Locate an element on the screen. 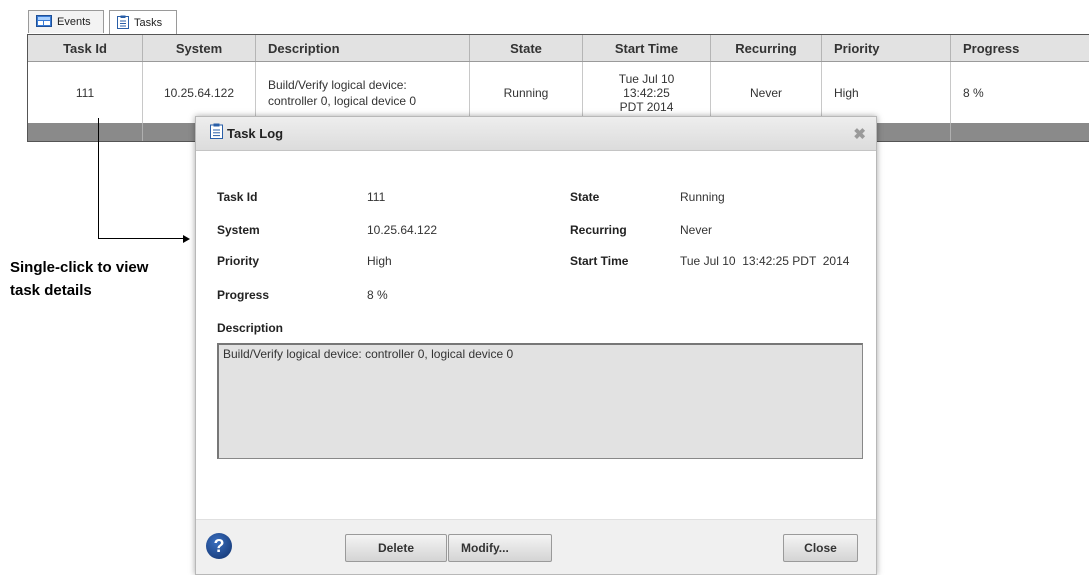  cell-start-time-line2: 13:42:25 is located at coordinates (646, 92).